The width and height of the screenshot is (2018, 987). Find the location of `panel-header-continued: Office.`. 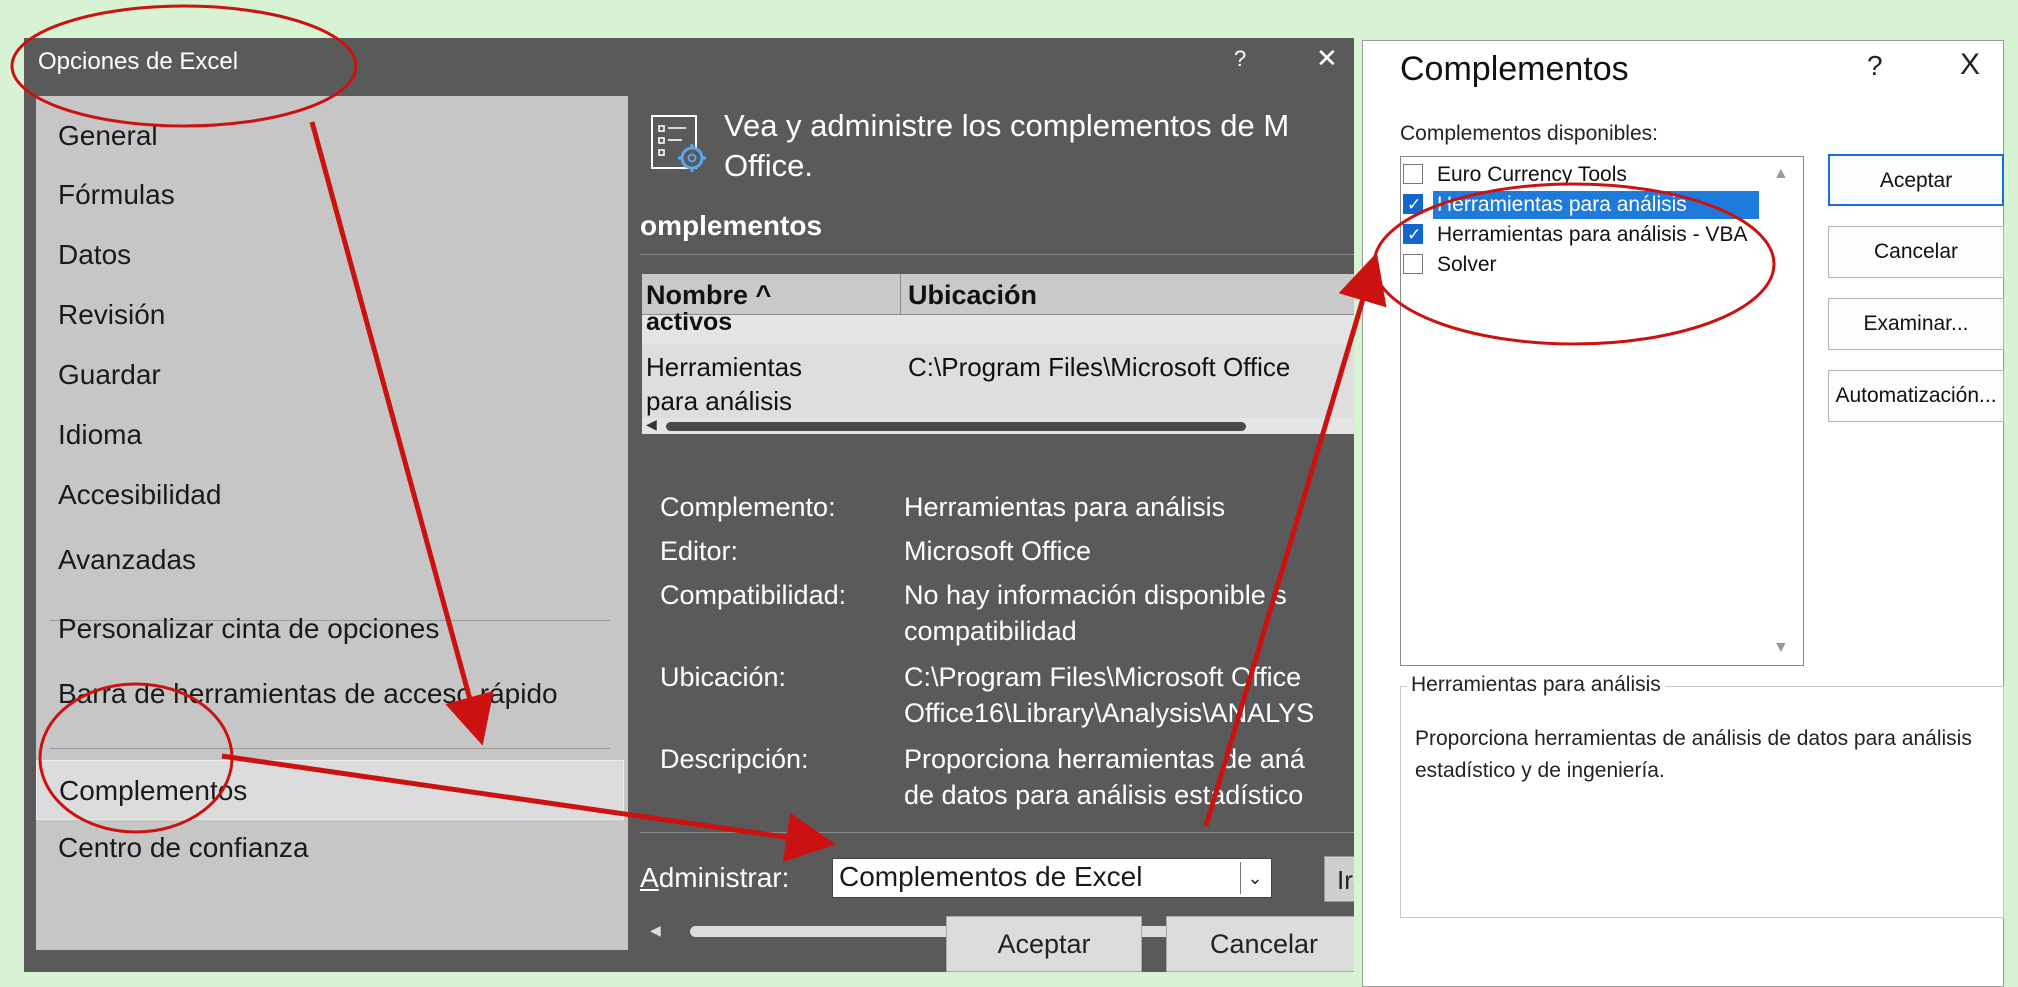

panel-header-continued: Office. is located at coordinates (769, 165).